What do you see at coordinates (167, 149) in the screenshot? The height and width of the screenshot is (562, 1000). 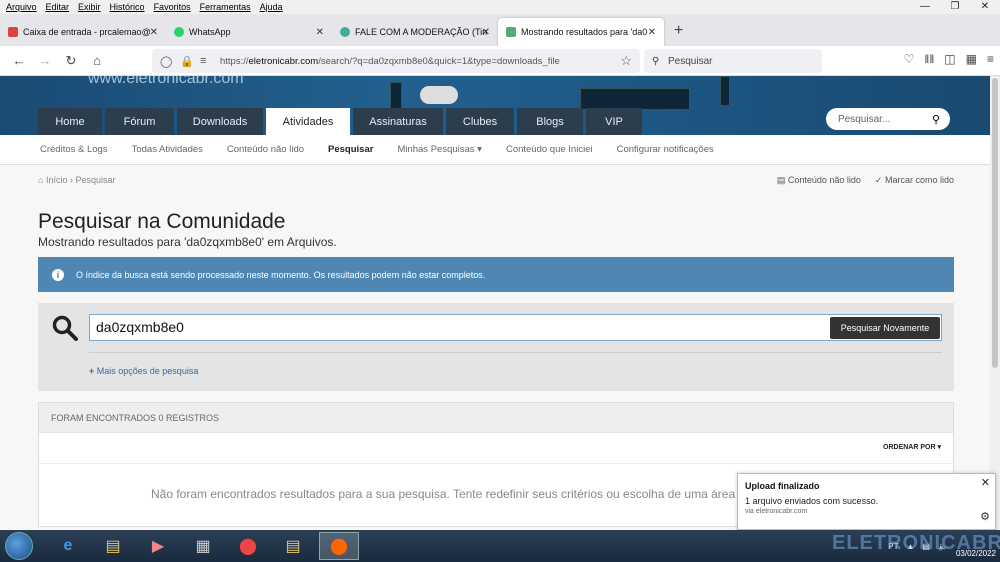 I see `subnav-todas-atividades: Todas Atividades` at bounding box center [167, 149].